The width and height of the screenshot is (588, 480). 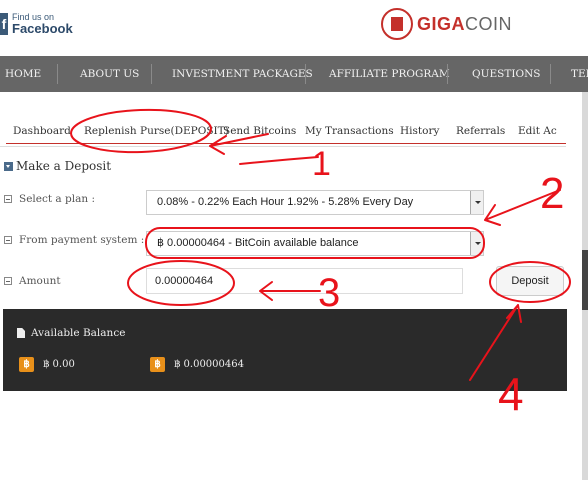 I want to click on facebook-text: Find us on Facebook, so click(x=42, y=24).